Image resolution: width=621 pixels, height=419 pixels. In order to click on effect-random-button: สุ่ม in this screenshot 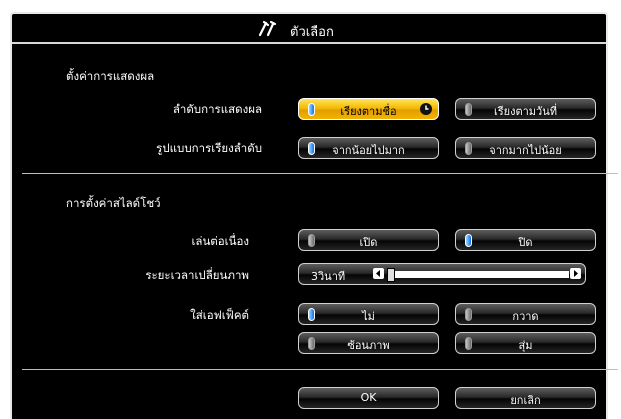, I will do `click(525, 343)`.